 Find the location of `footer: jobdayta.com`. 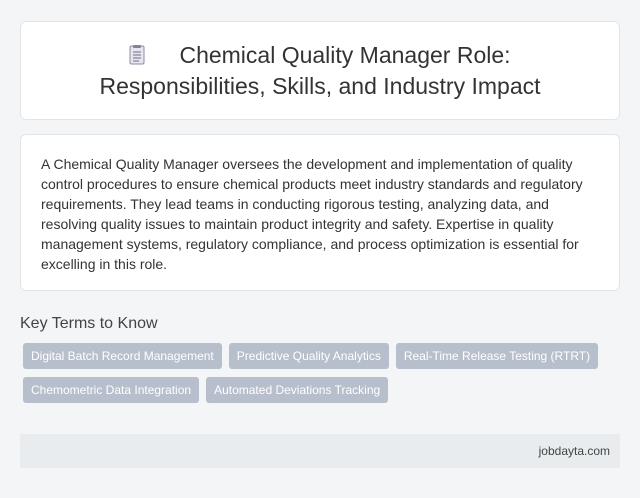

footer: jobdayta.com is located at coordinates (320, 451).